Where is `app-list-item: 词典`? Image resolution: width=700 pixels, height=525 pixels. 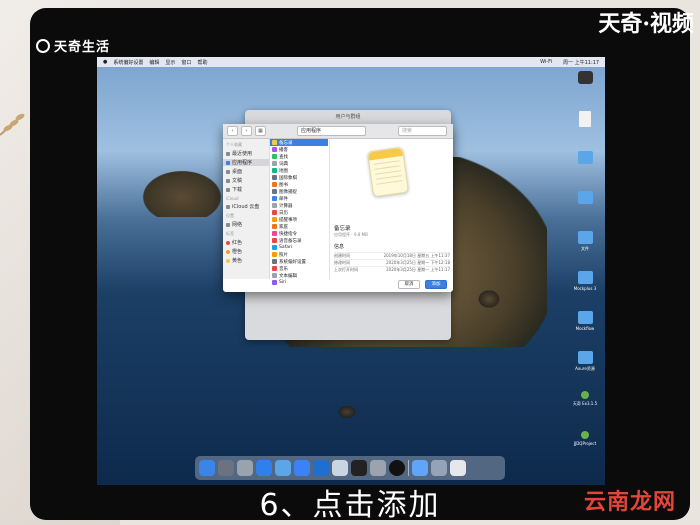
app-list-item: 词典 is located at coordinates (299, 163).